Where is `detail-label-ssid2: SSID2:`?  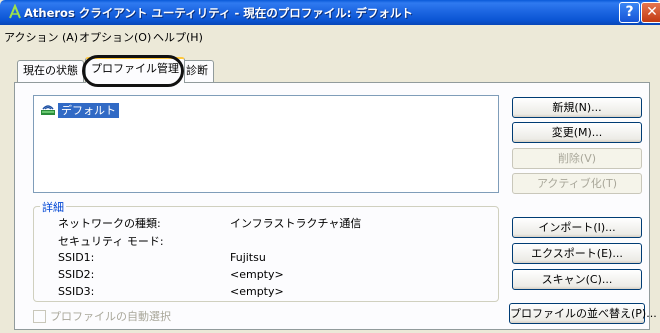
detail-label-ssid2: SSID2: is located at coordinates (76, 274).